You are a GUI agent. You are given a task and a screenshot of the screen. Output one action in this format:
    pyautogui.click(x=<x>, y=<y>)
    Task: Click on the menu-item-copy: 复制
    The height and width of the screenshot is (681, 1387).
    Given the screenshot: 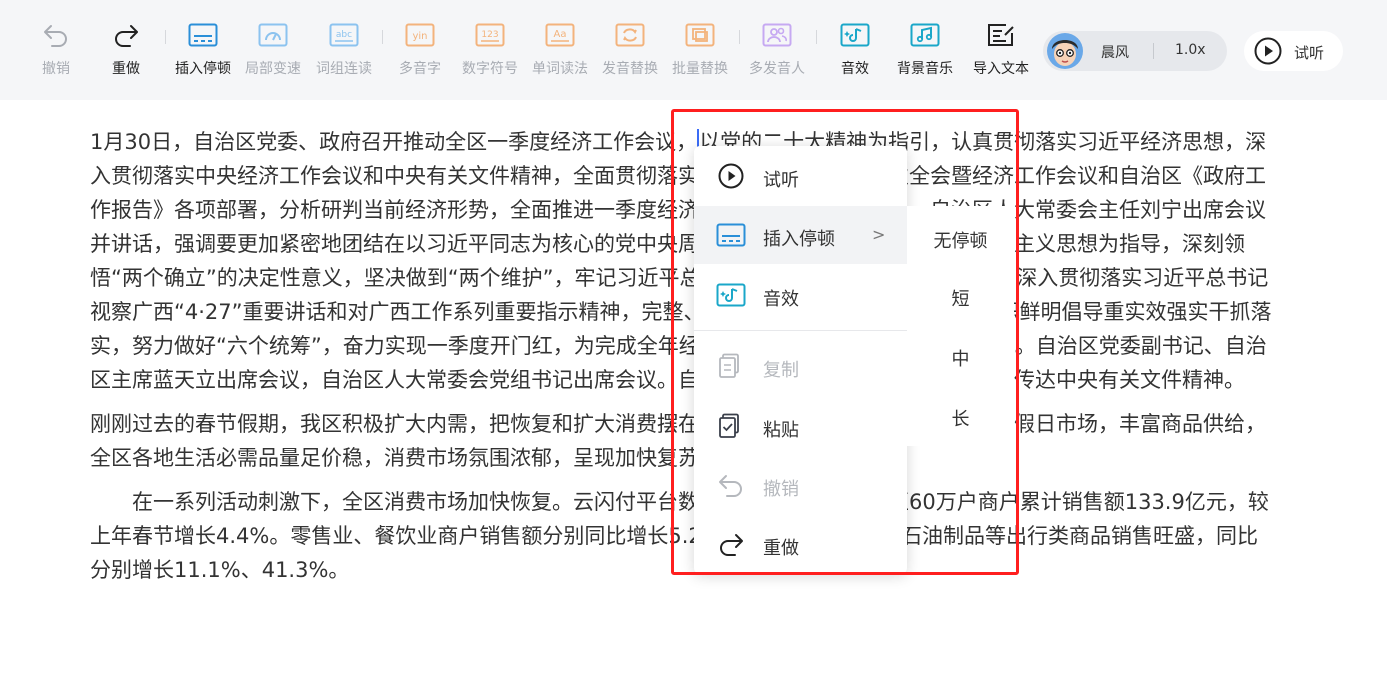 What is the action you would take?
    pyautogui.click(x=800, y=366)
    